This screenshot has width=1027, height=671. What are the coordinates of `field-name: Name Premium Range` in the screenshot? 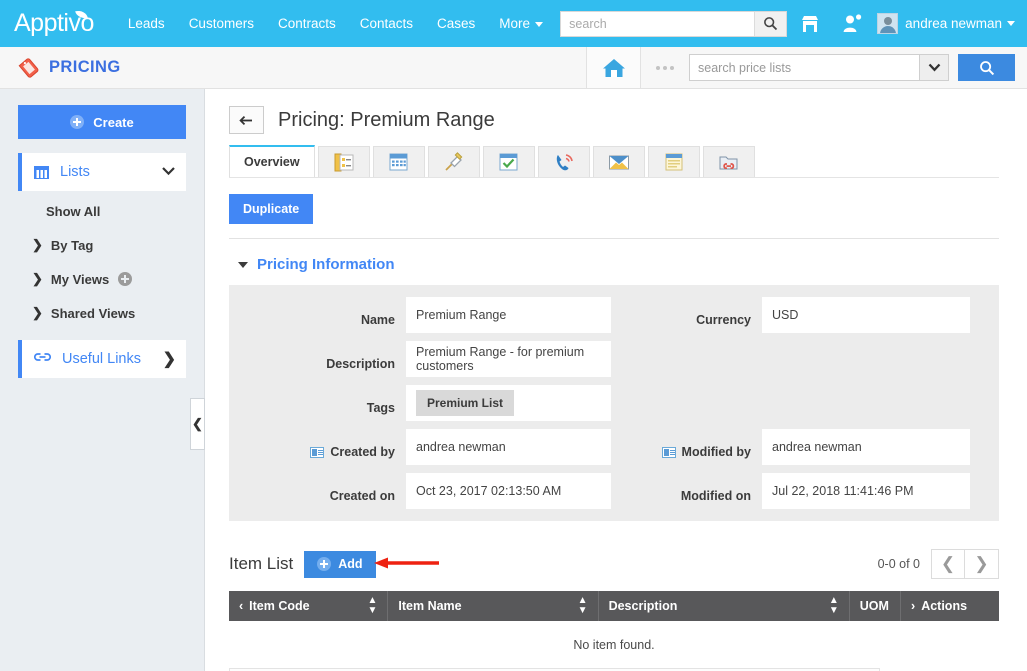 It's located at (427, 315).